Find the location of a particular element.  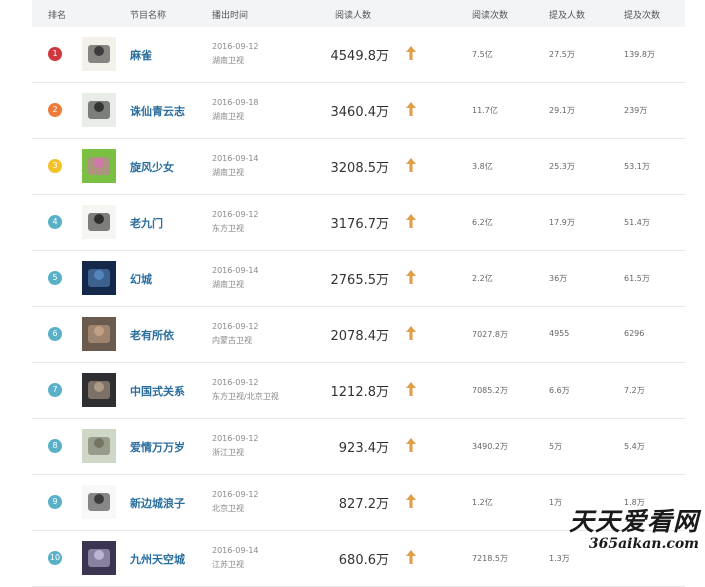

mentions-value: 61.5万 is located at coordinates (637, 278).